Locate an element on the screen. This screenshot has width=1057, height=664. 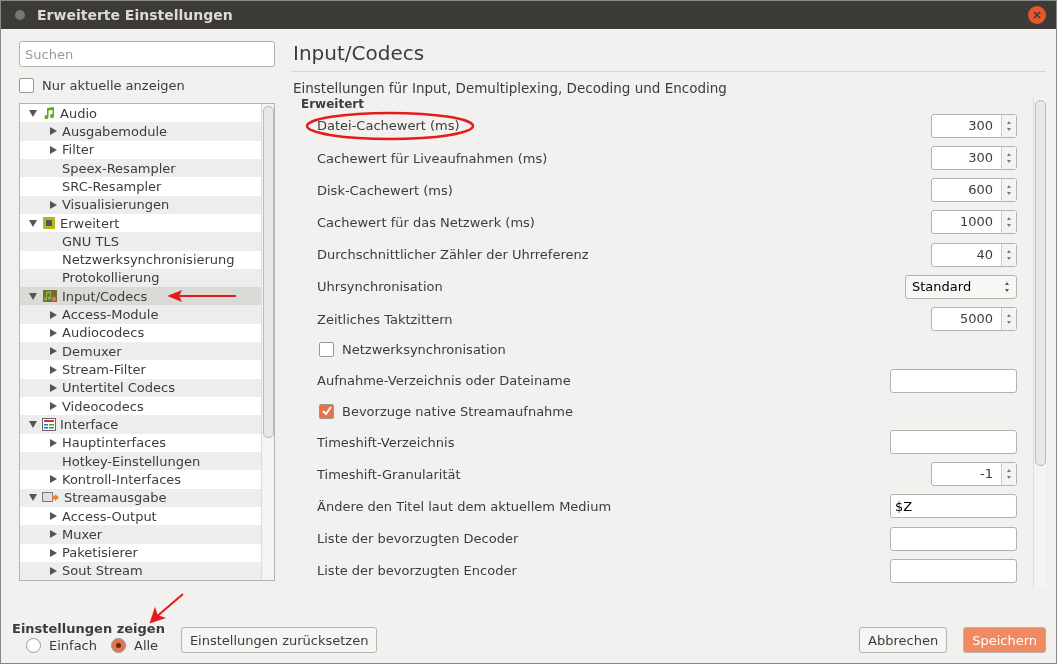
tree-item: Muxer is located at coordinates (140, 534).